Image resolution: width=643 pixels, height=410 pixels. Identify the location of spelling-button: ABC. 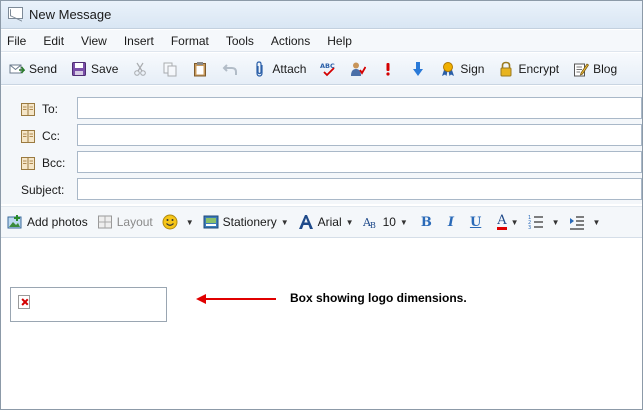
(328, 69).